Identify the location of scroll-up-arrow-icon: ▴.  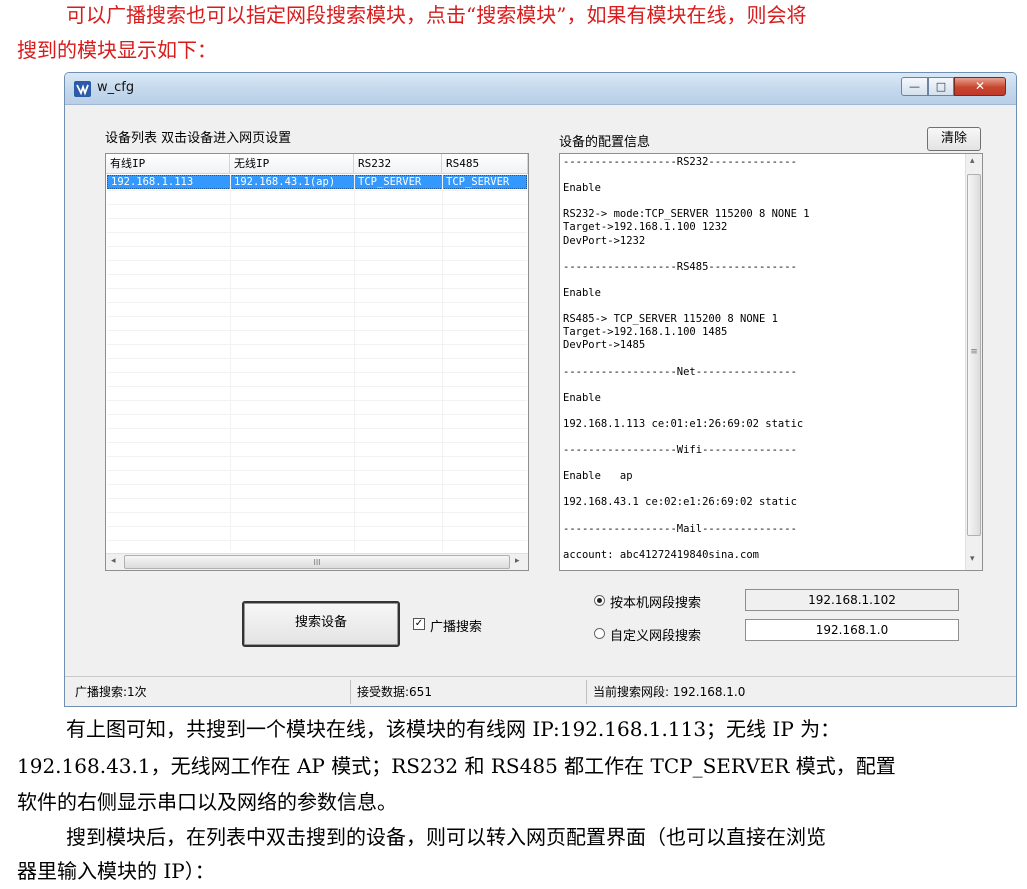
(972, 161).